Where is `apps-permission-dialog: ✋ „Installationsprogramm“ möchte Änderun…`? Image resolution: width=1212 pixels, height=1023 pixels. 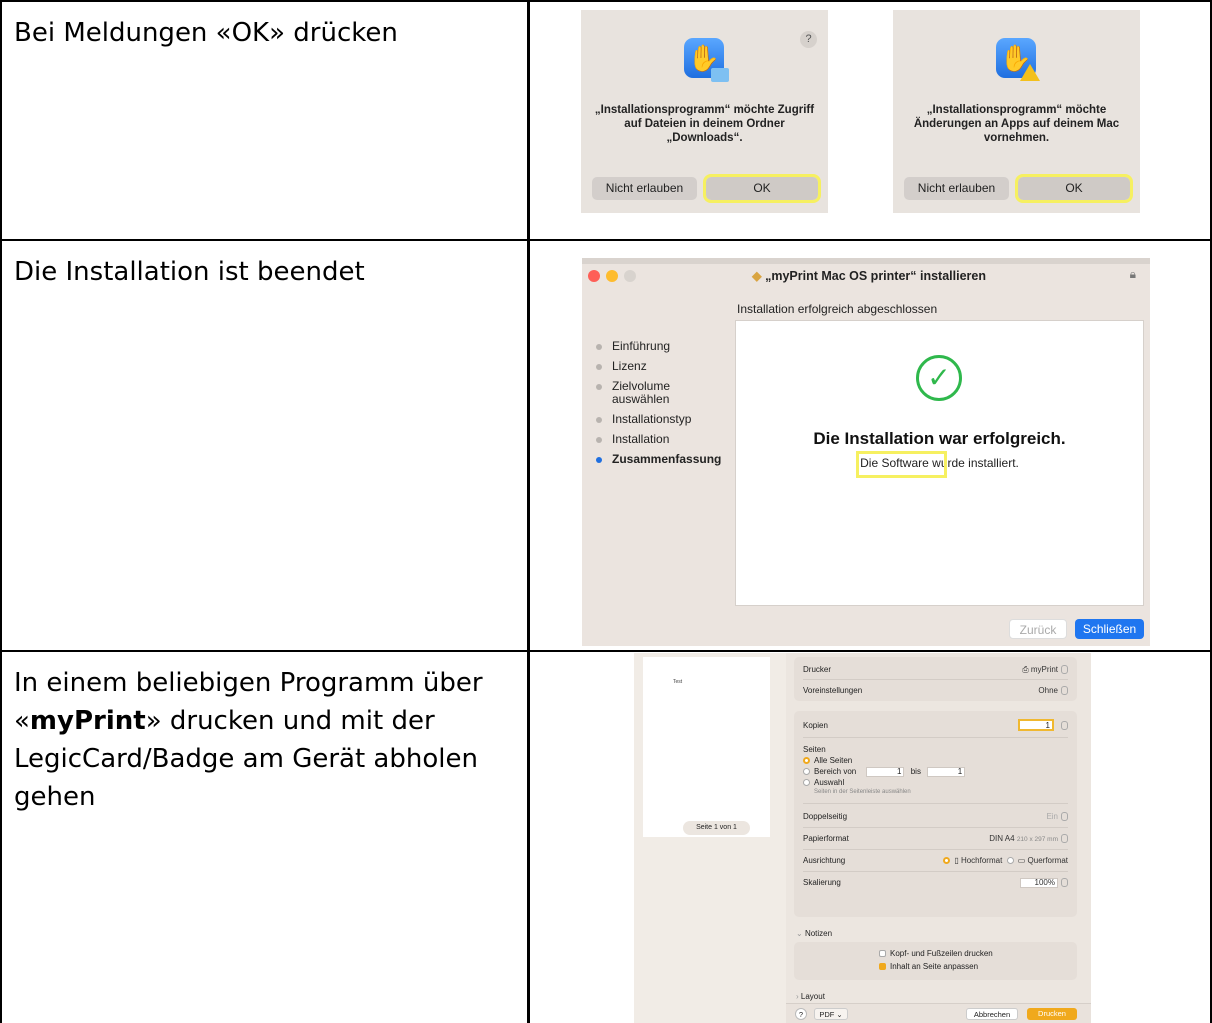
apps-permission-dialog: ✋ „Installationsprogramm“ möchte Änderun… is located at coordinates (1016, 111).